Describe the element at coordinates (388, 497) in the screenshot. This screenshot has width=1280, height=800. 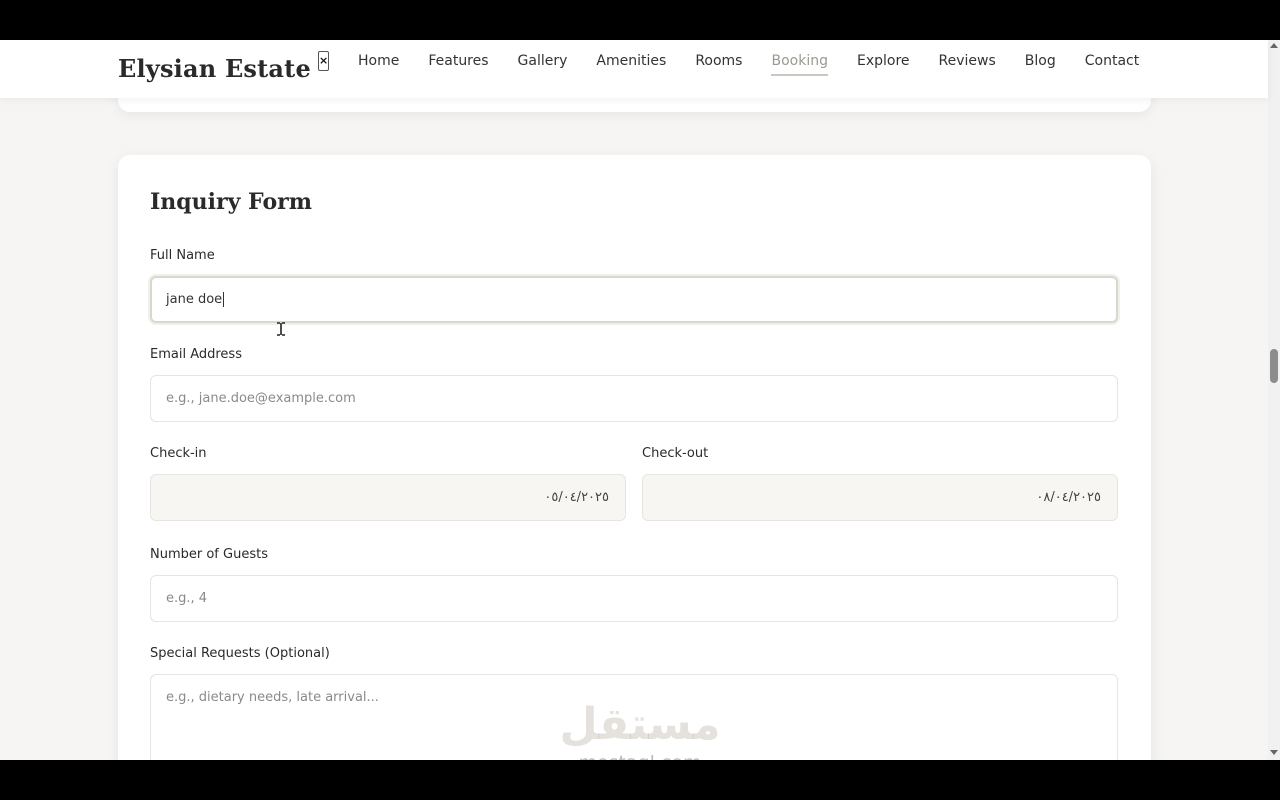
I see `check-in-input: ٠٥/٠٤/٢٠٢٥` at that location.